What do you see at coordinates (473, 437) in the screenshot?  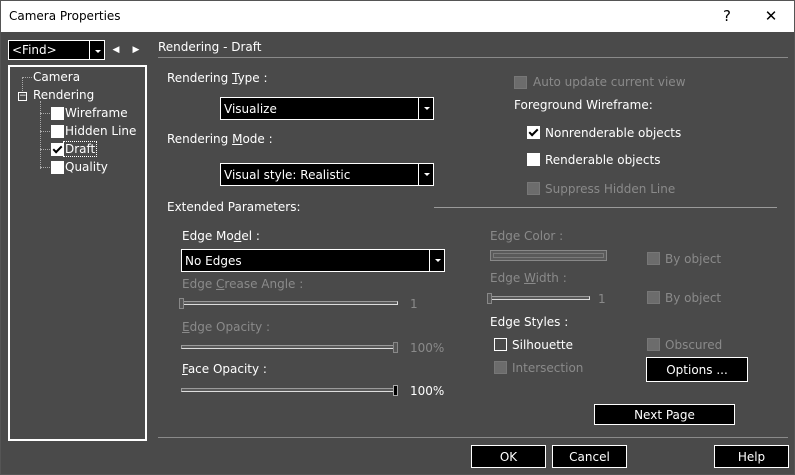 I see `footer-divider` at bounding box center [473, 437].